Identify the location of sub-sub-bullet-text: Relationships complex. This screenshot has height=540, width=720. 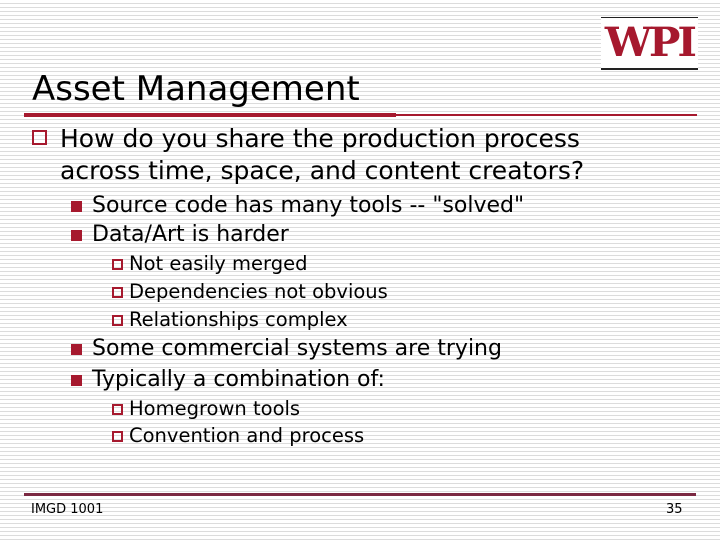
(238, 319).